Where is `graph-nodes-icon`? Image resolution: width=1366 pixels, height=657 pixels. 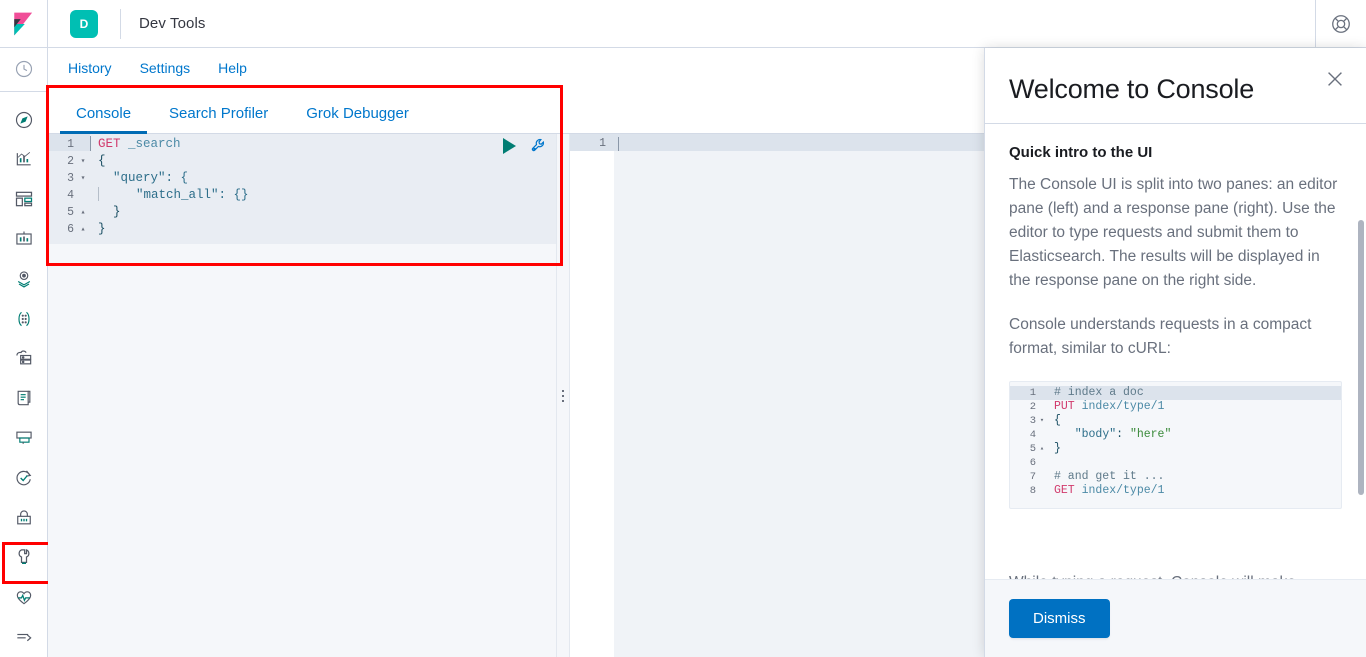 graph-nodes-icon is located at coordinates (23, 318).